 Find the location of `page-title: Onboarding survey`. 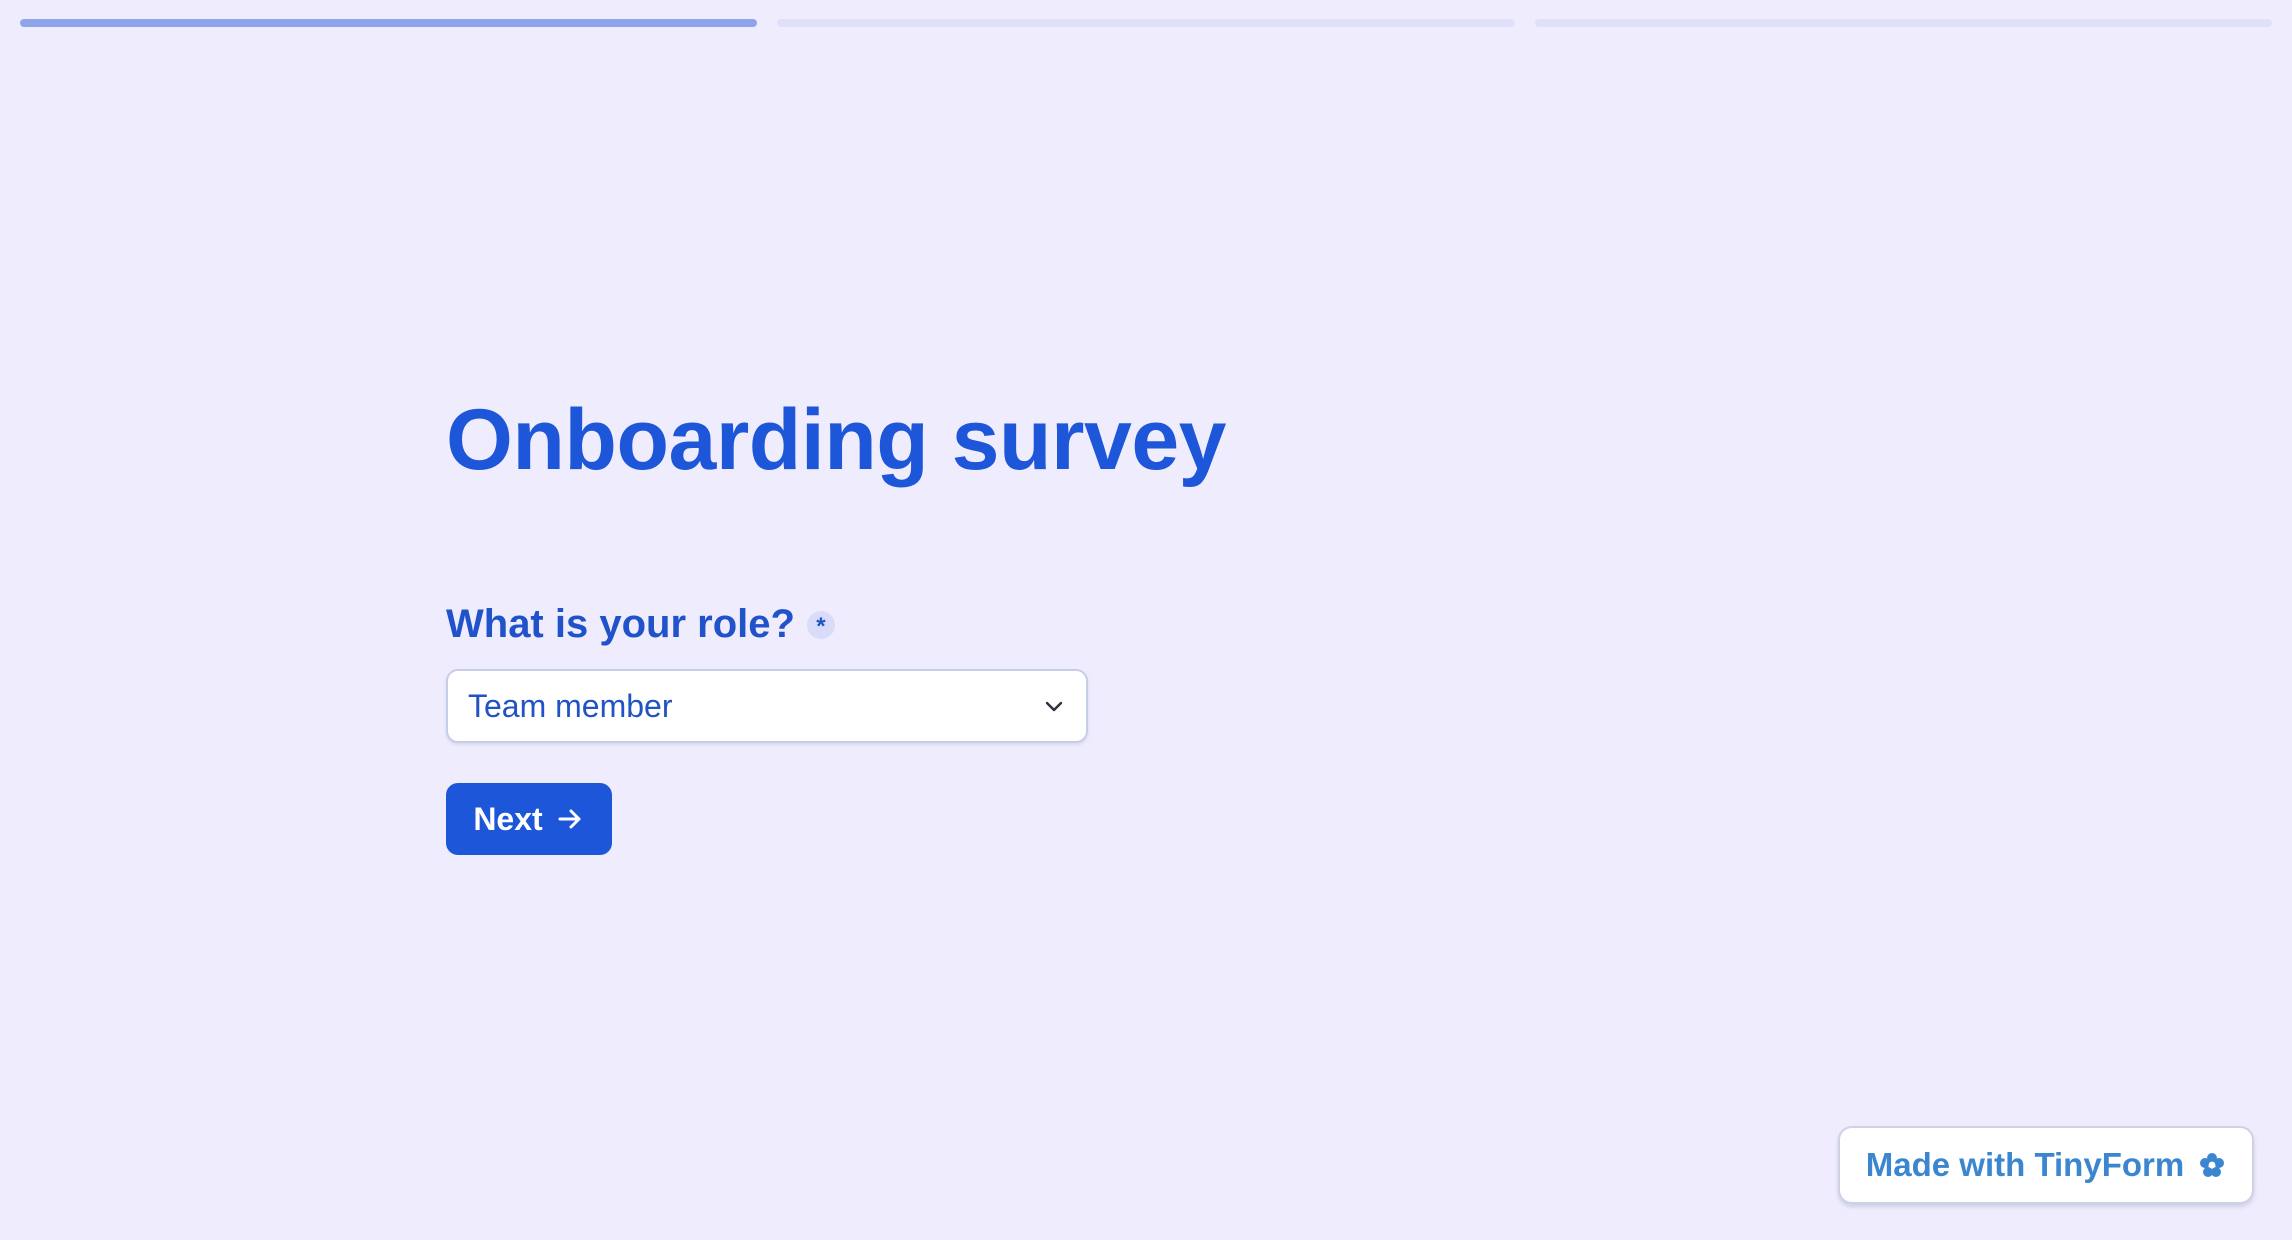

page-title: Onboarding survey is located at coordinates (836, 440).